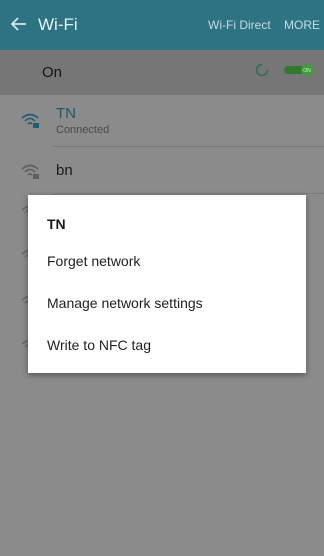  Describe the element at coordinates (19, 24) in the screenshot. I see `back-arrow-icon` at that location.